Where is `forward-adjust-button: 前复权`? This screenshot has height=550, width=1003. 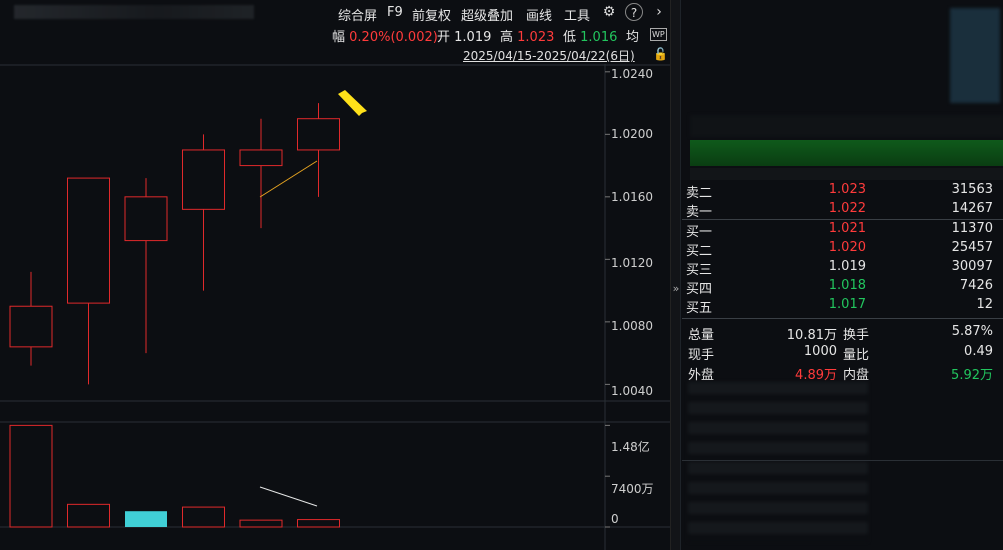 forward-adjust-button: 前复权 is located at coordinates (431, 14).